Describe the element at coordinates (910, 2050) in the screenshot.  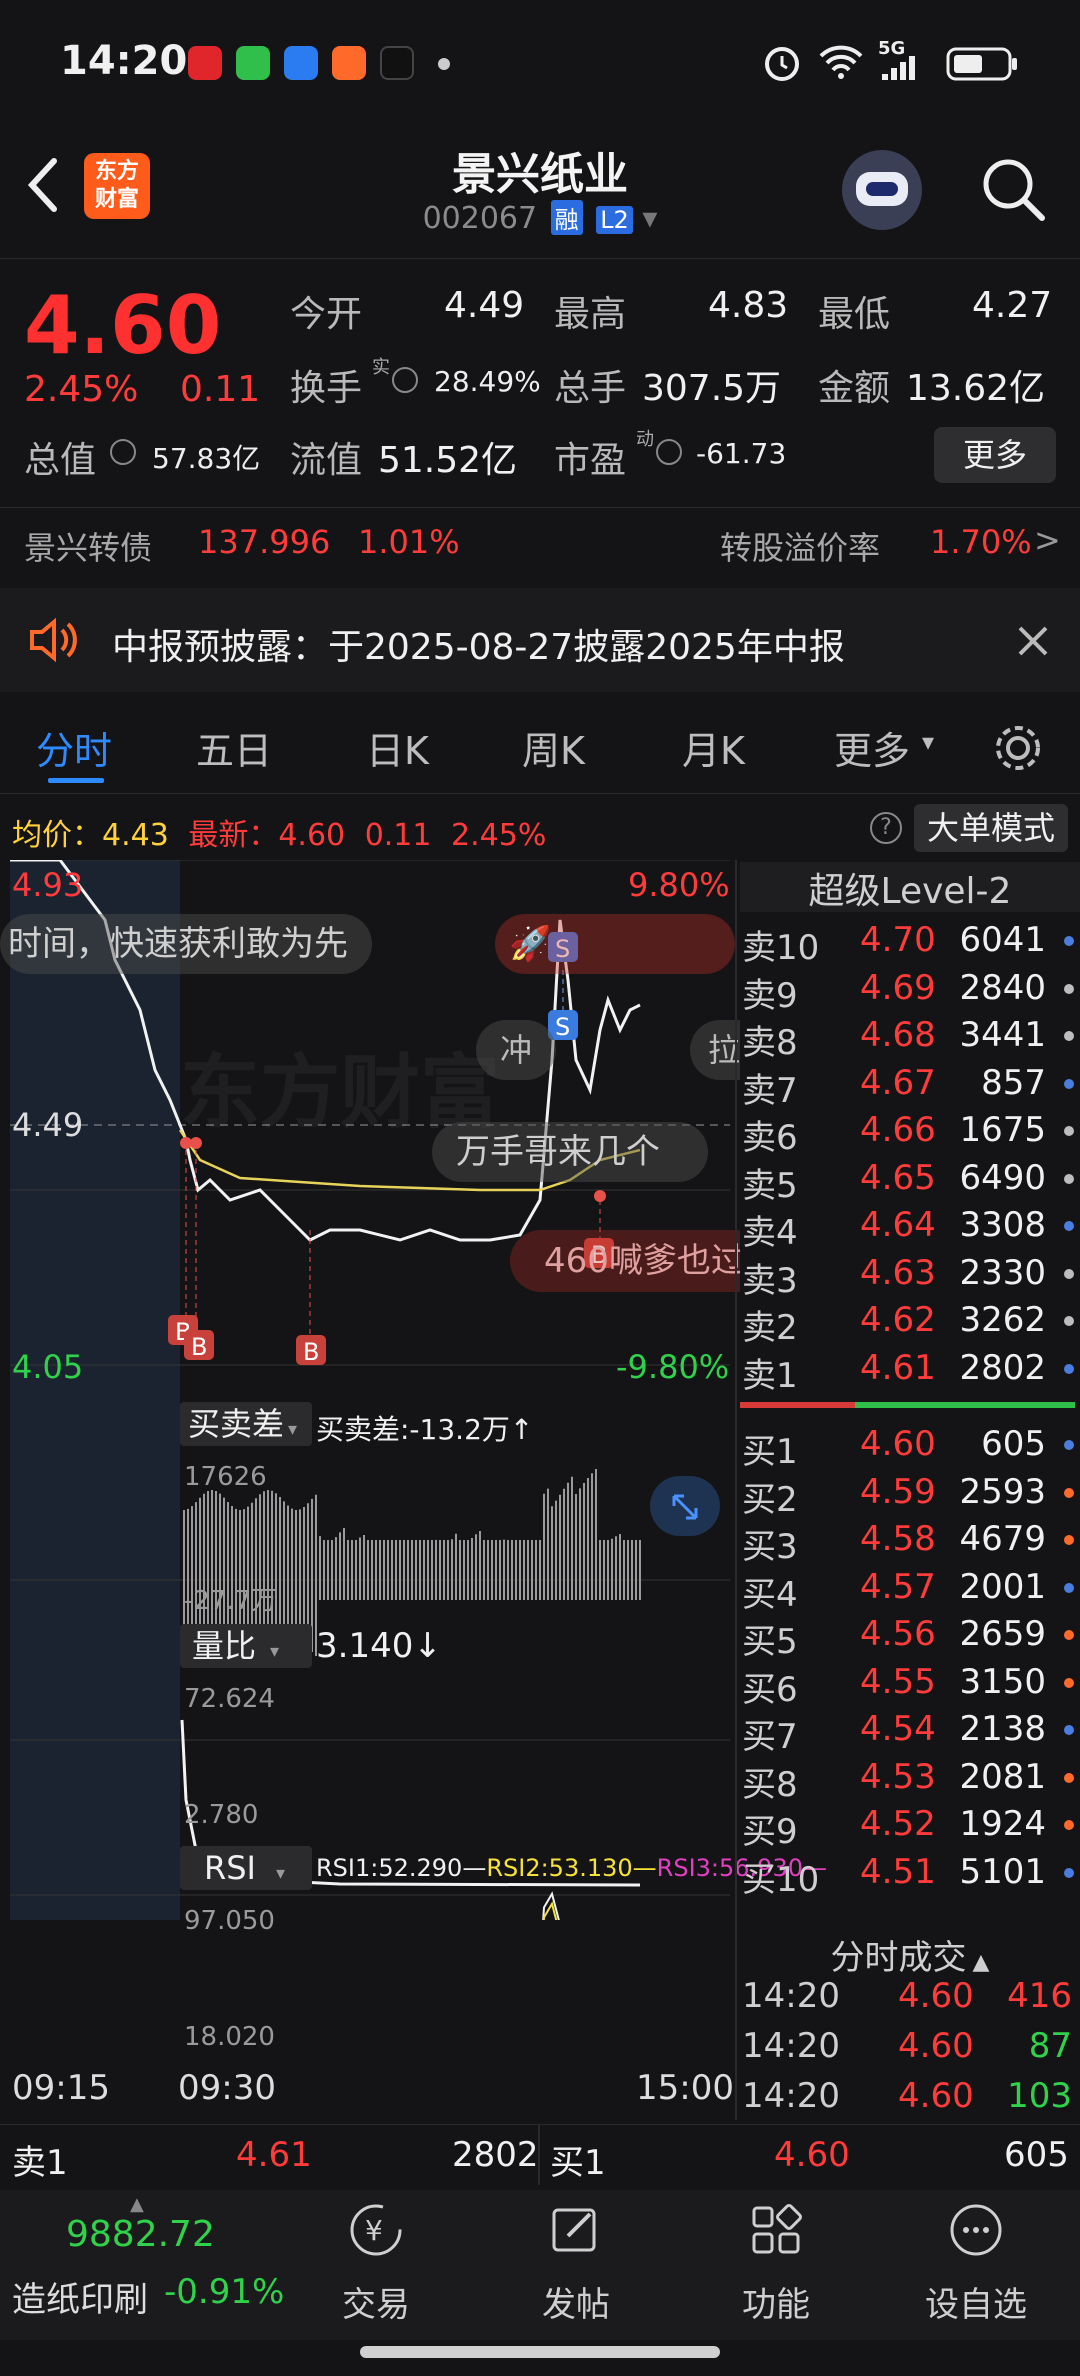
I see `tick-row: 14:20 4.60 87` at that location.